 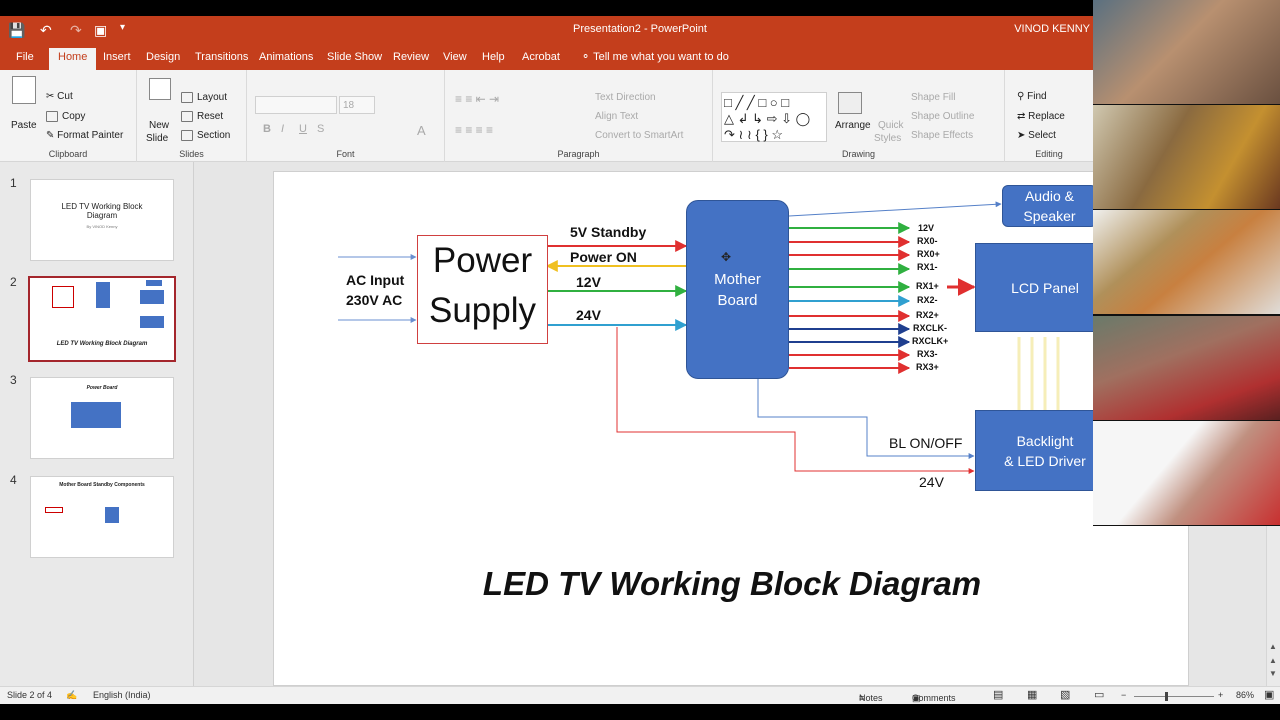 What do you see at coordinates (102, 319) in the screenshot?
I see `slide-thumbnail-2: LED TV Working Block Diagram` at bounding box center [102, 319].